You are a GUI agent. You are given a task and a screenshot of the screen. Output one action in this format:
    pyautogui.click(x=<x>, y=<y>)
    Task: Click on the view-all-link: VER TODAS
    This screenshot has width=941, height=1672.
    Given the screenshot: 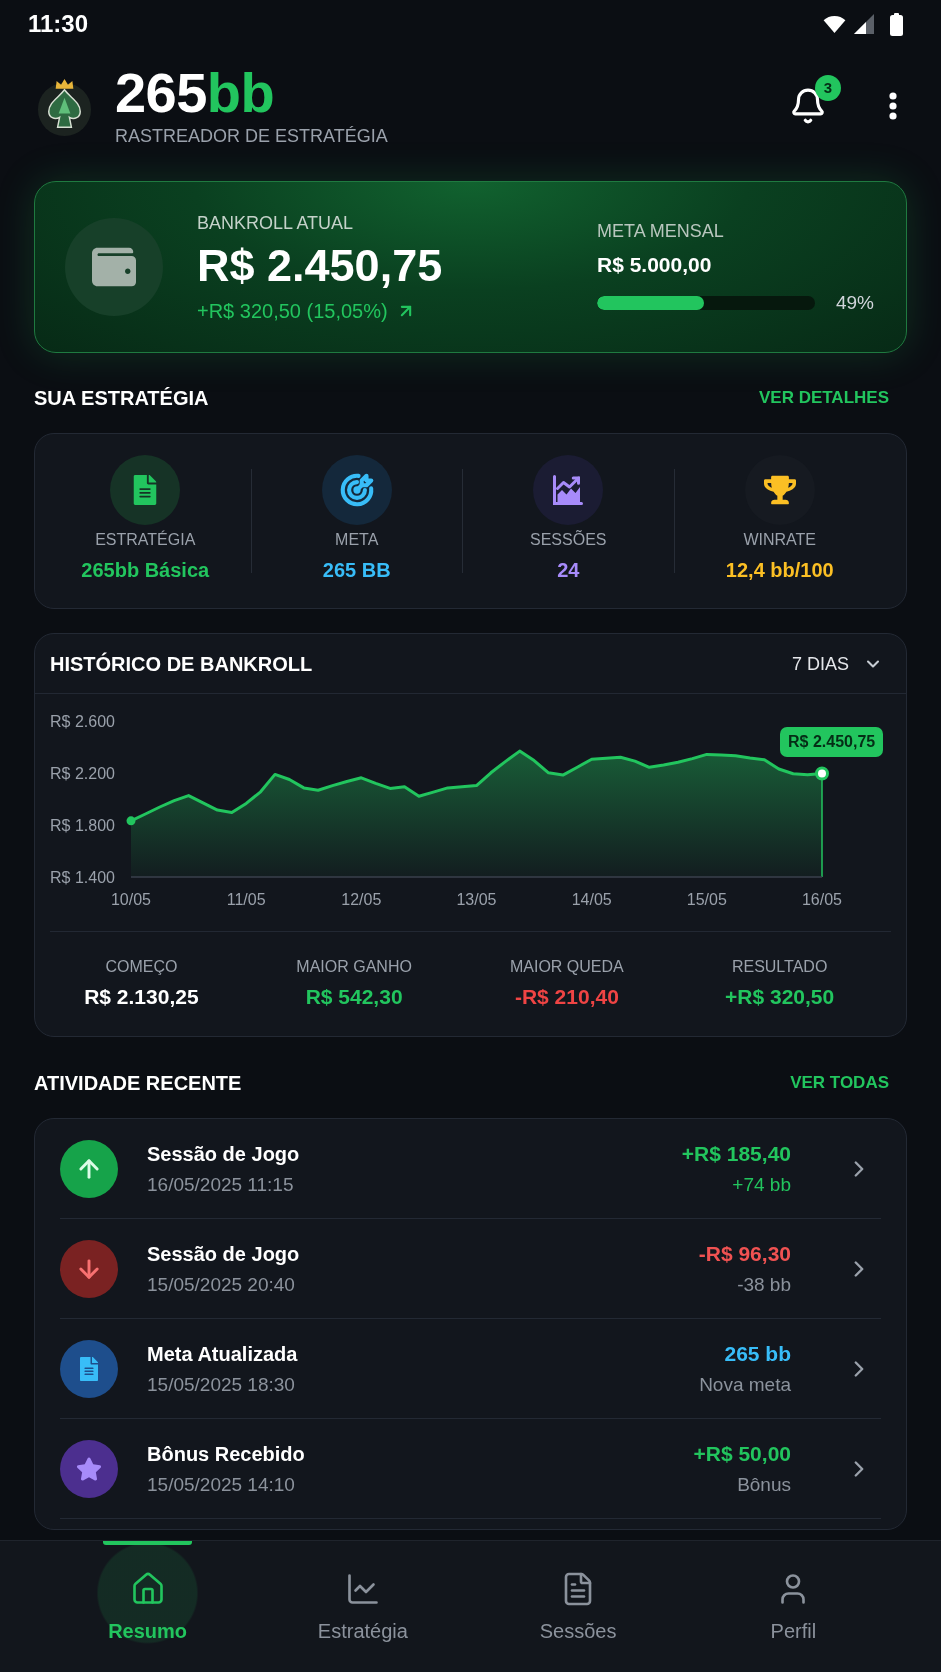 What is the action you would take?
    pyautogui.click(x=839, y=1083)
    